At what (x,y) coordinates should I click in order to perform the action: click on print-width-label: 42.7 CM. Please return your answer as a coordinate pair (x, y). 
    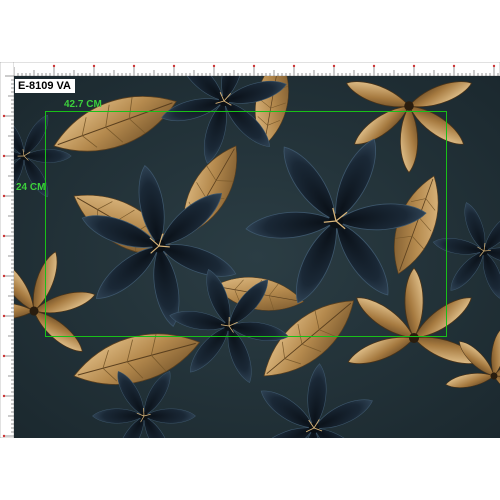
    Looking at the image, I should click on (83, 104).